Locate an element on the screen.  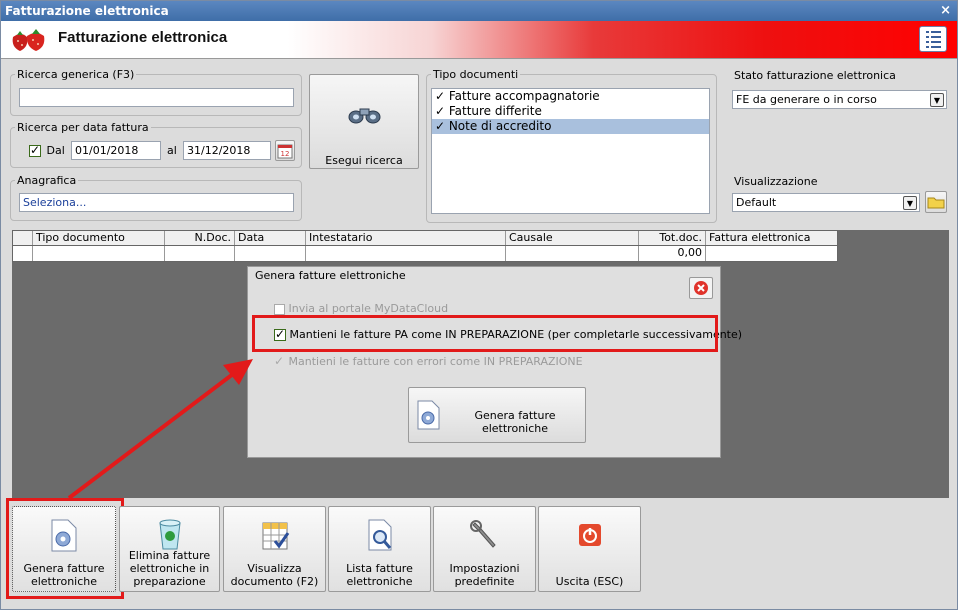
genera-label: Genera fatture elettroniche is located at coordinates (64, 575).